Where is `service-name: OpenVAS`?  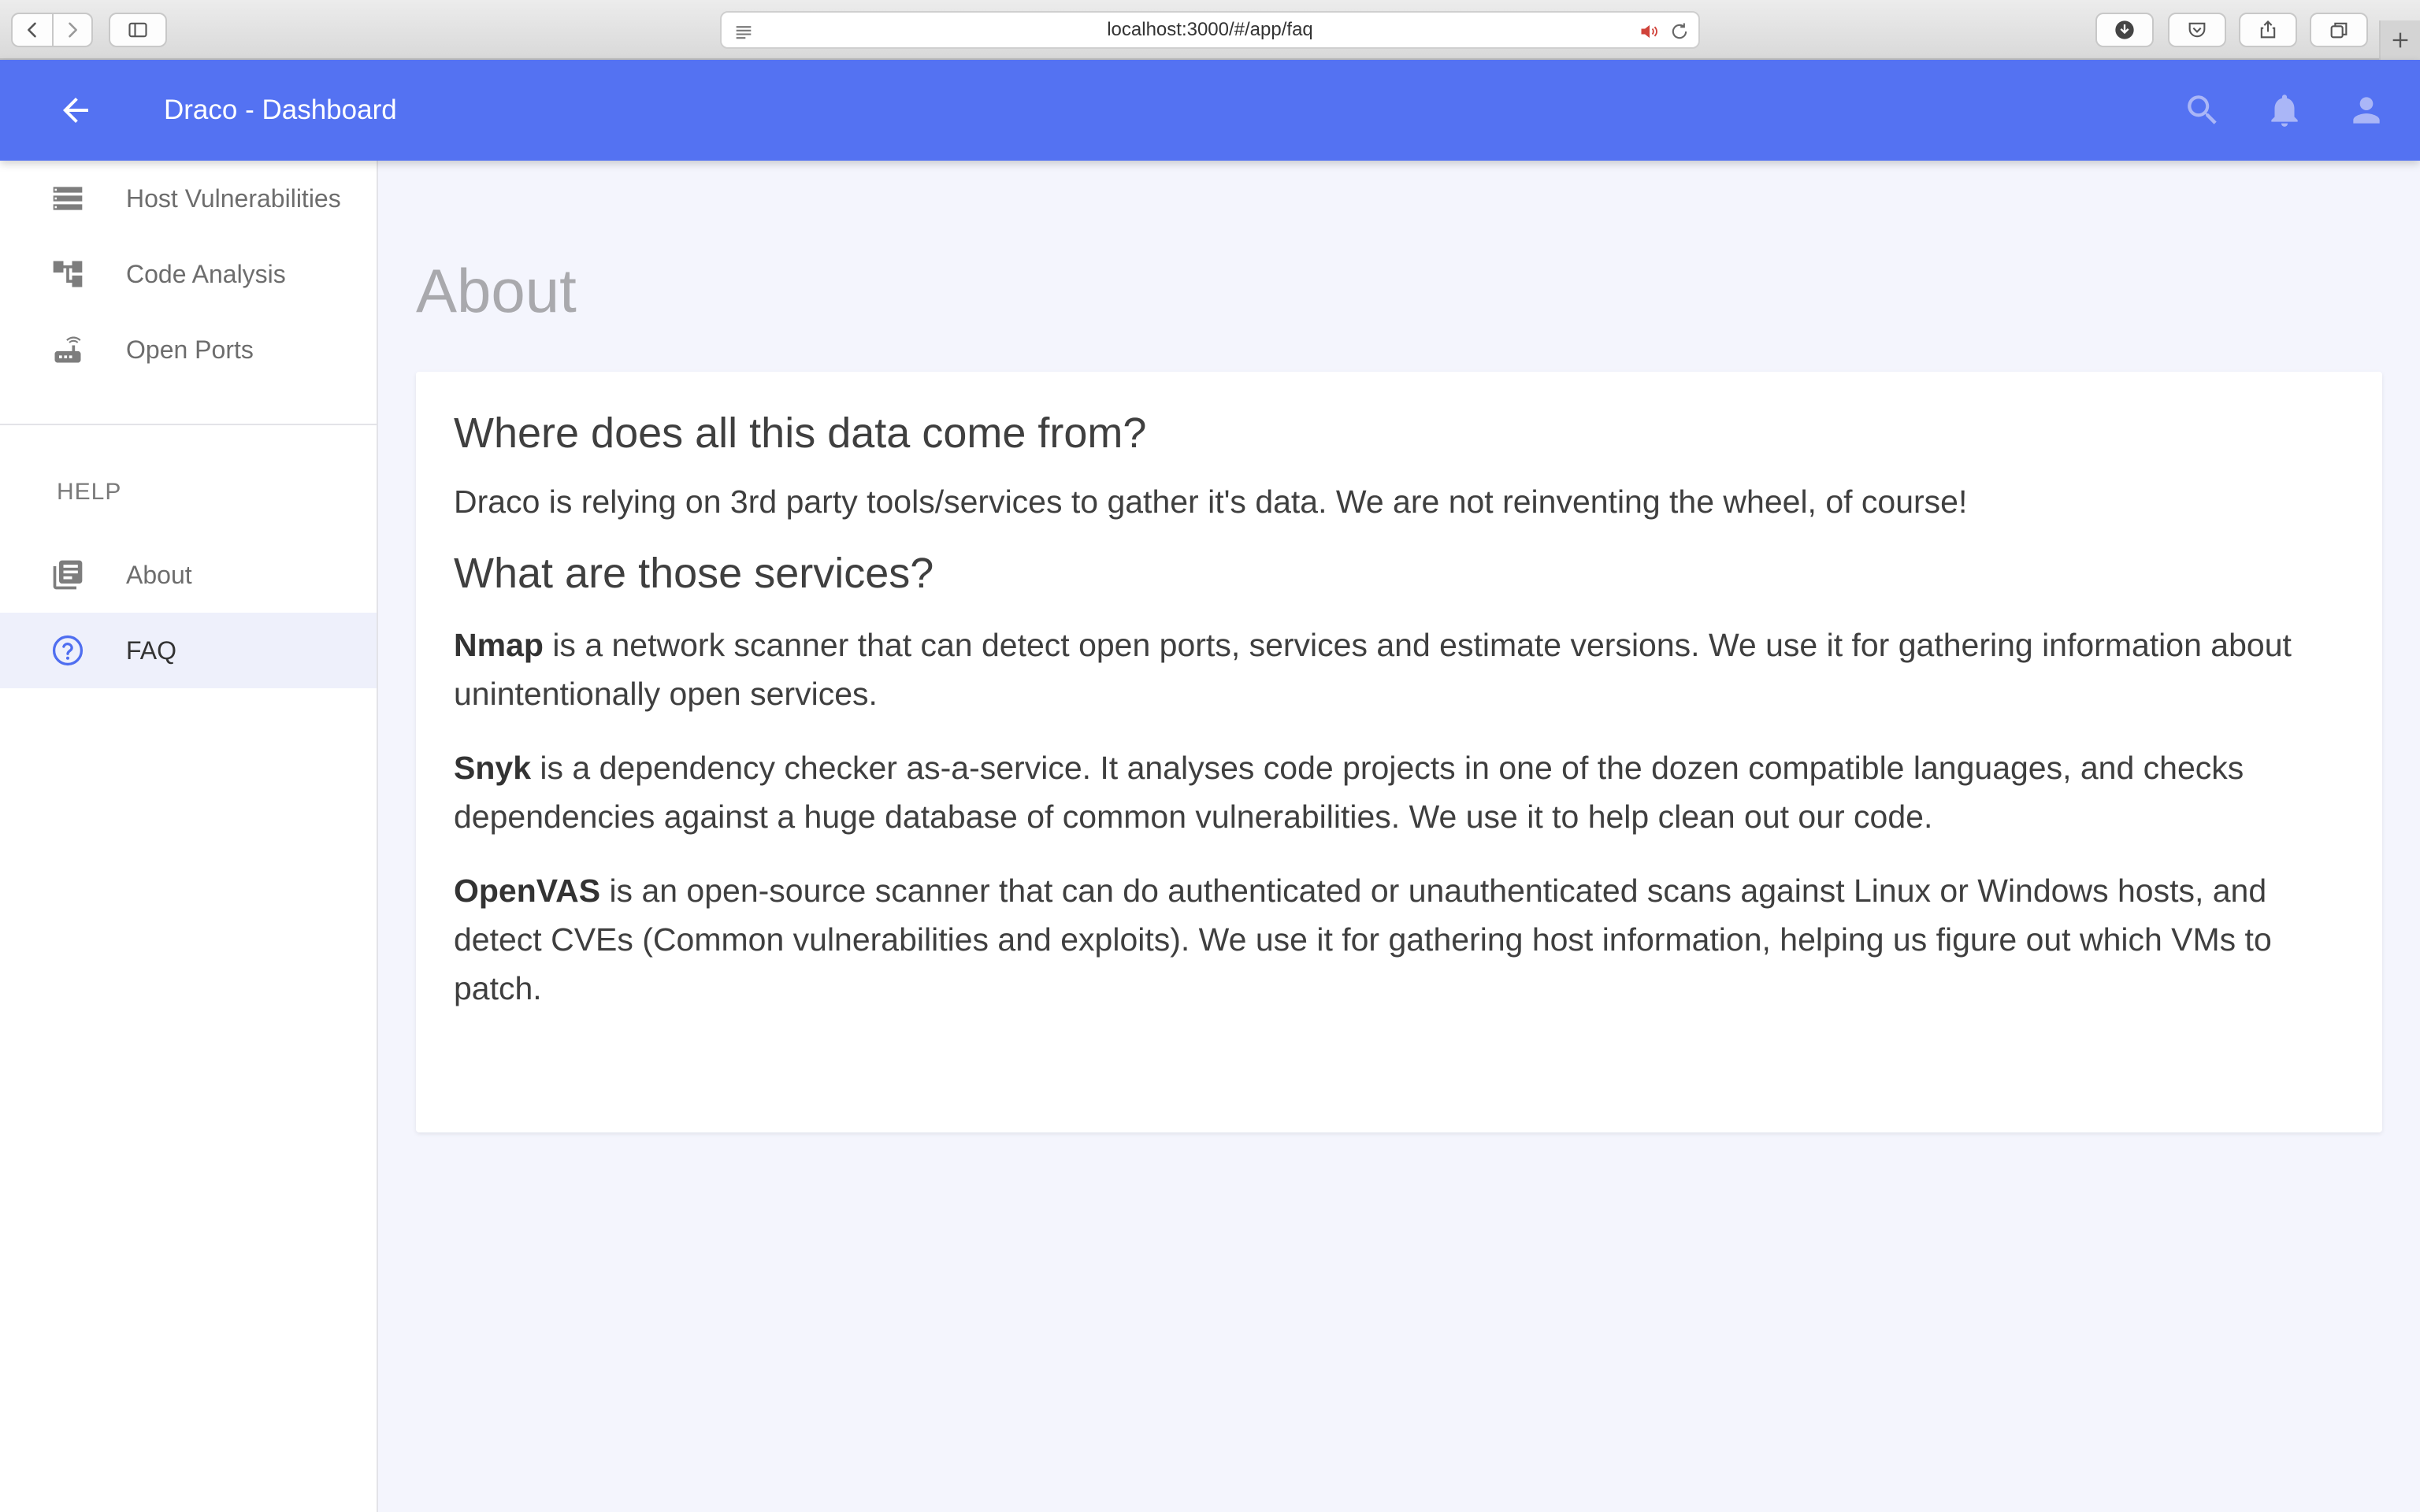 service-name: OpenVAS is located at coordinates (527, 891).